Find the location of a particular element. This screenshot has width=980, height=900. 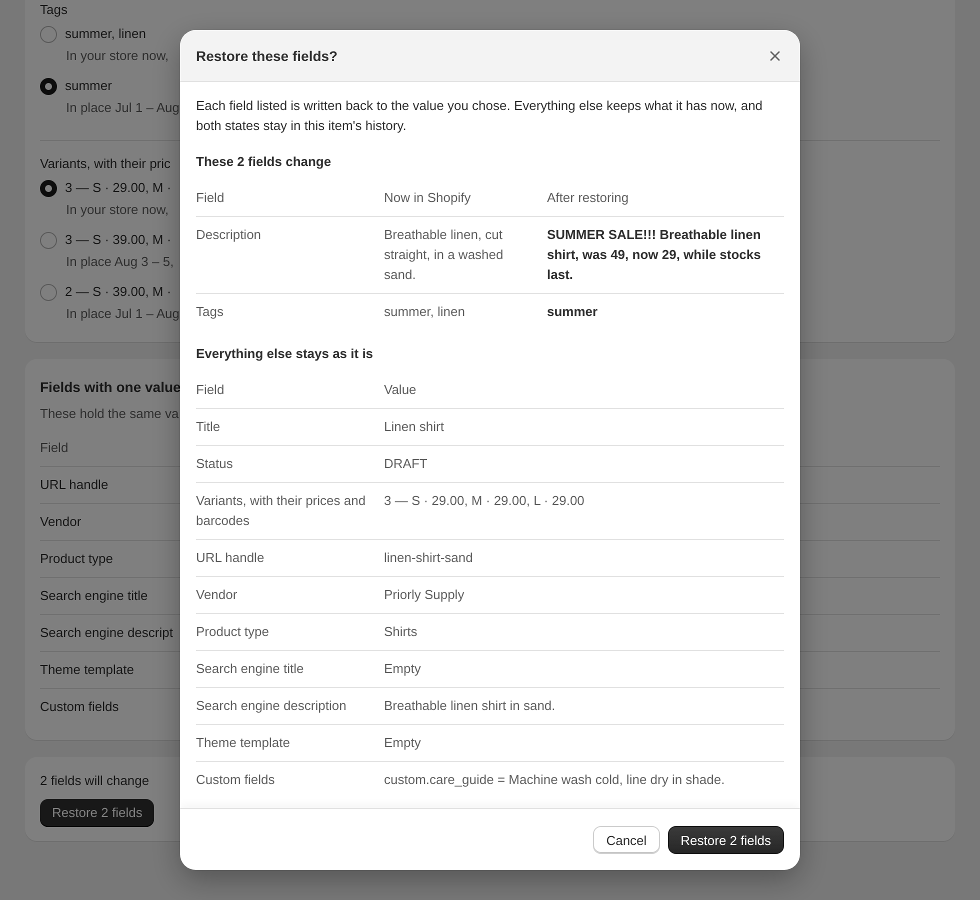

column-header: Value is located at coordinates (401, 390).